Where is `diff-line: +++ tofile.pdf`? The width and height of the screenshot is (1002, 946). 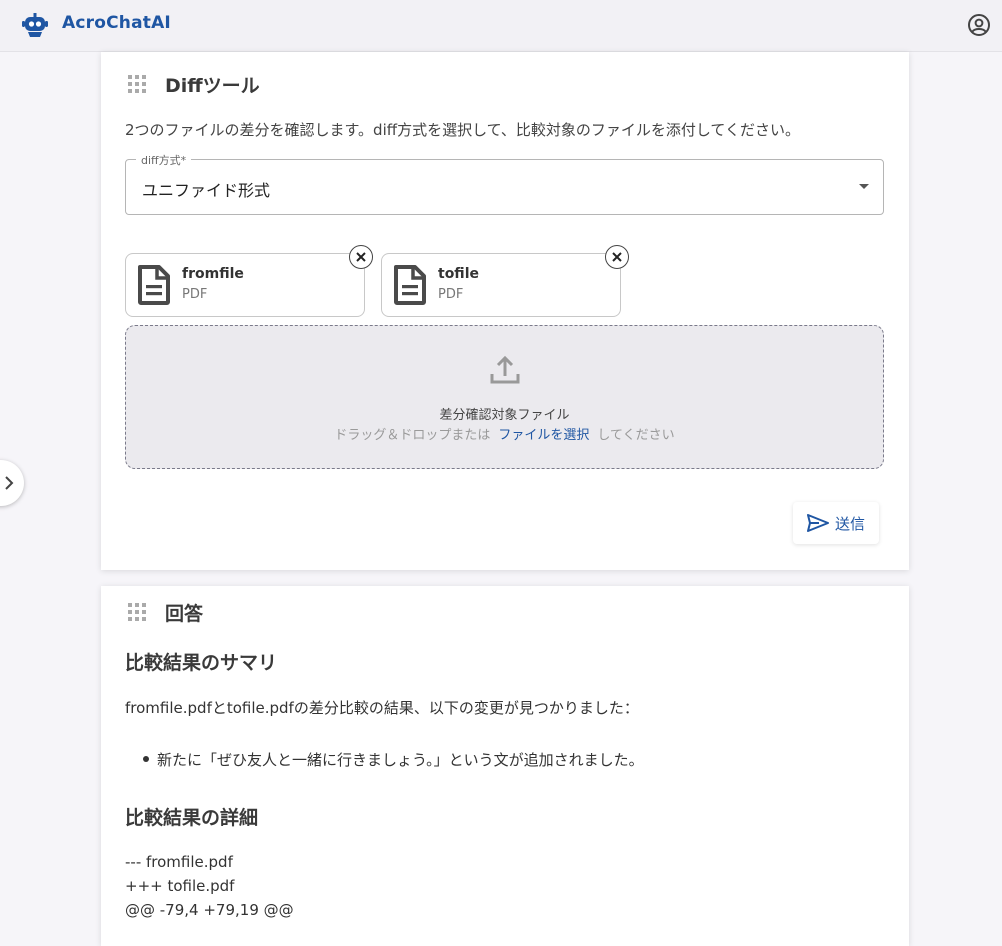
diff-line: +++ tofile.pdf is located at coordinates (180, 886).